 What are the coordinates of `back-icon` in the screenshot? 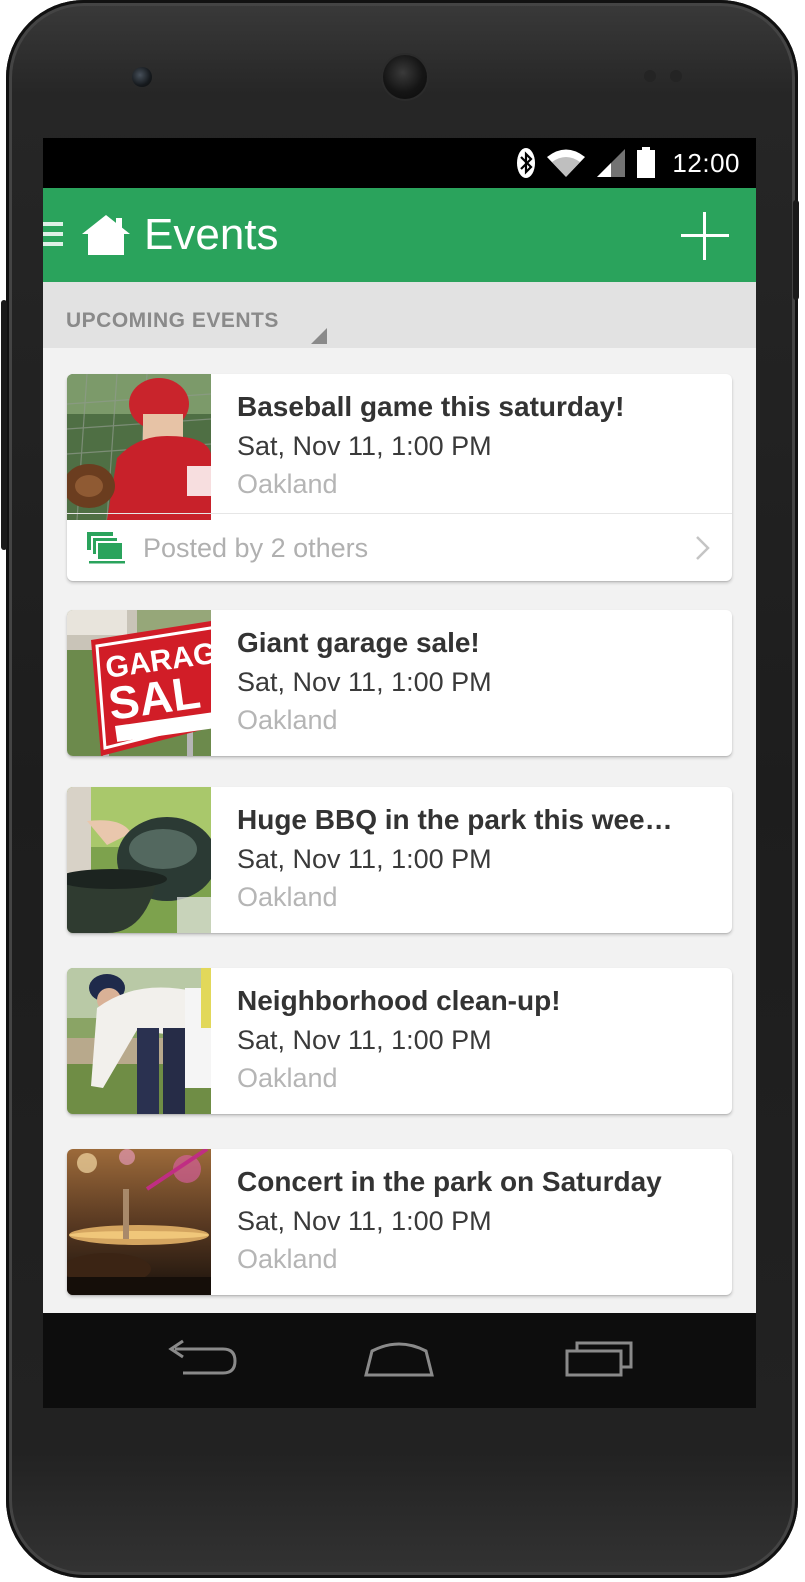 It's located at (200, 1360).